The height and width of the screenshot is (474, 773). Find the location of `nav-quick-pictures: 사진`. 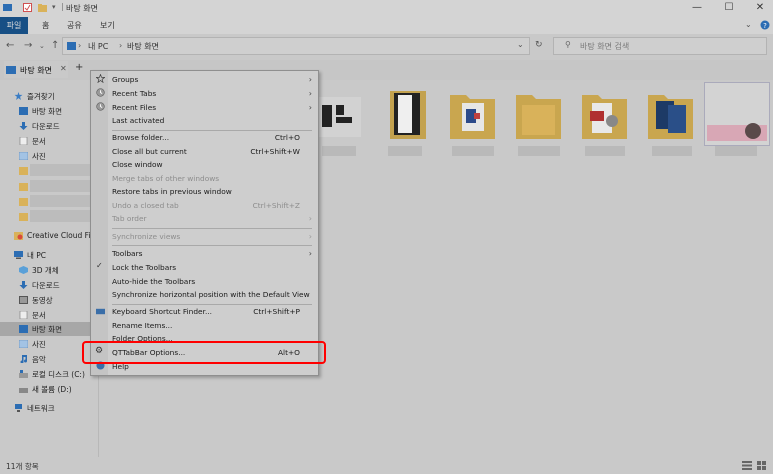

nav-quick-pictures: 사진 is located at coordinates (49, 156).